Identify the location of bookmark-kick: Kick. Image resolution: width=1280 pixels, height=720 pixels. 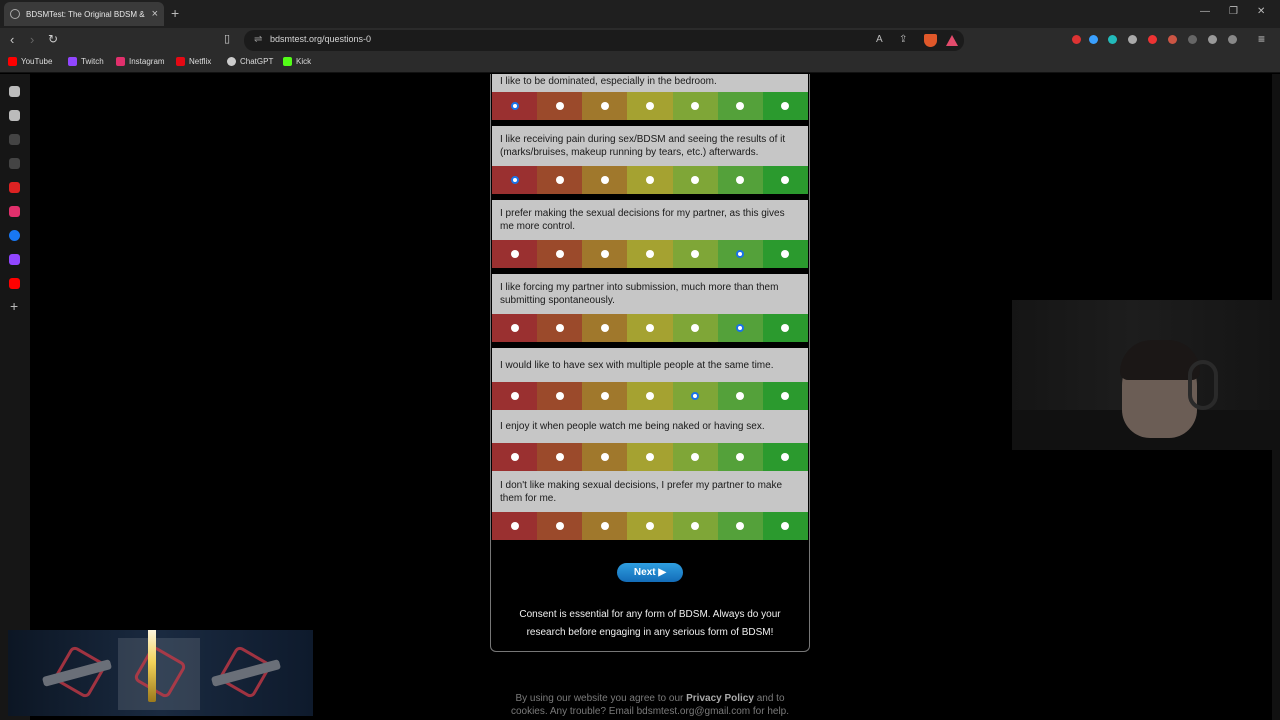
(297, 61).